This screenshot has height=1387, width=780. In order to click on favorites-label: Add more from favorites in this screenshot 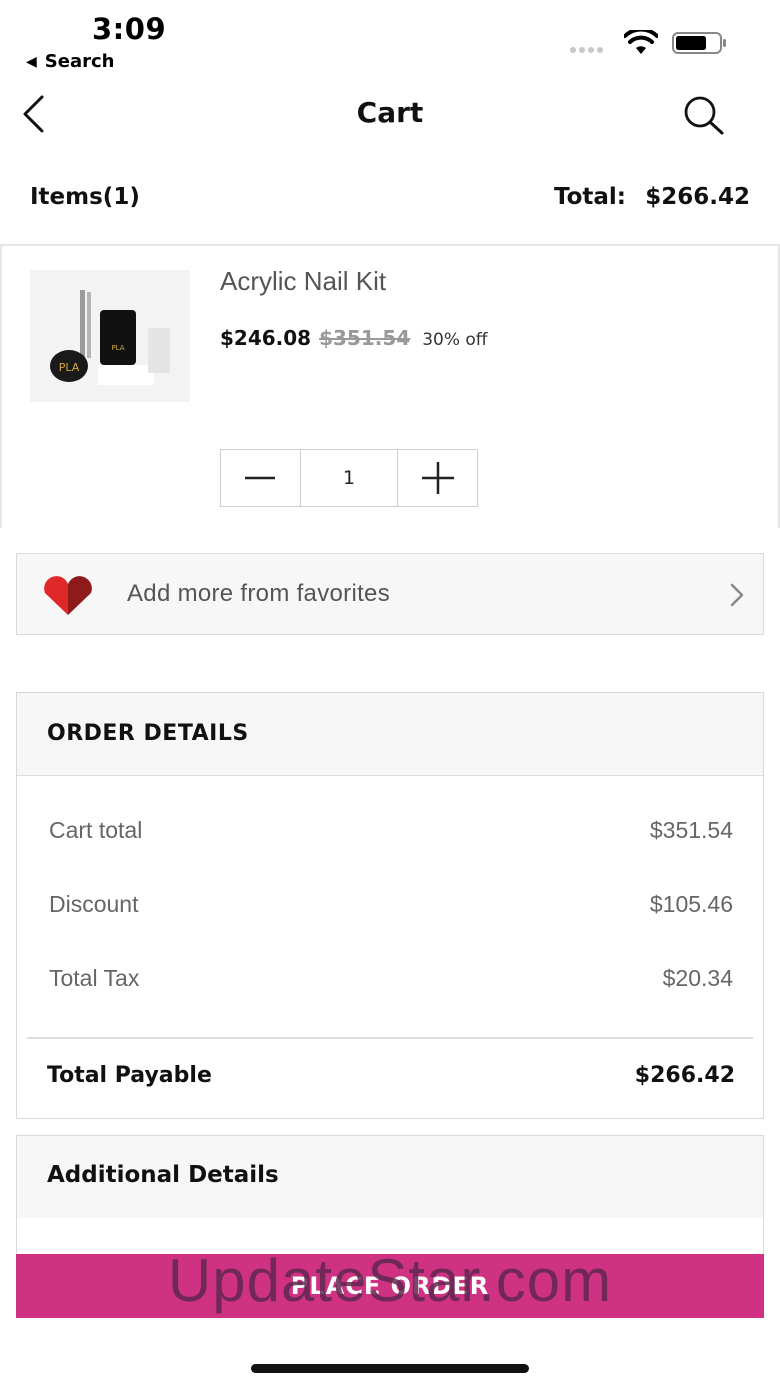, I will do `click(258, 593)`.